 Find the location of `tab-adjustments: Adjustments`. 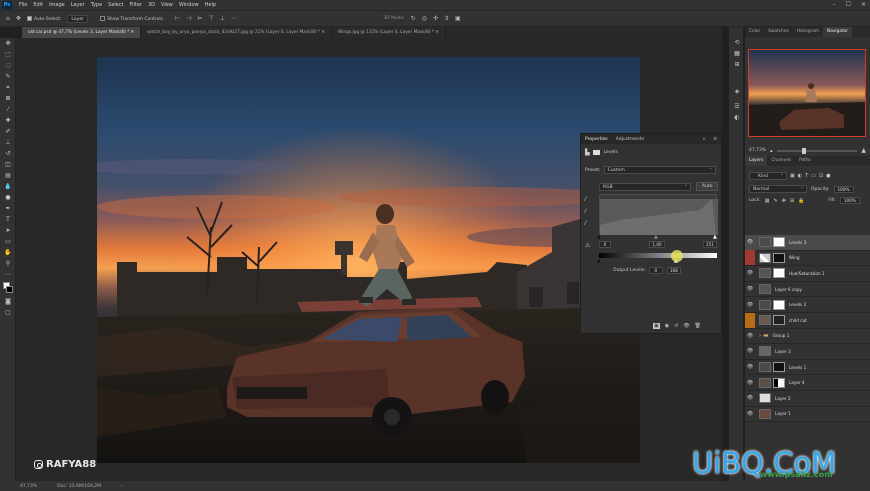

tab-adjustments: Adjustments is located at coordinates (630, 139).